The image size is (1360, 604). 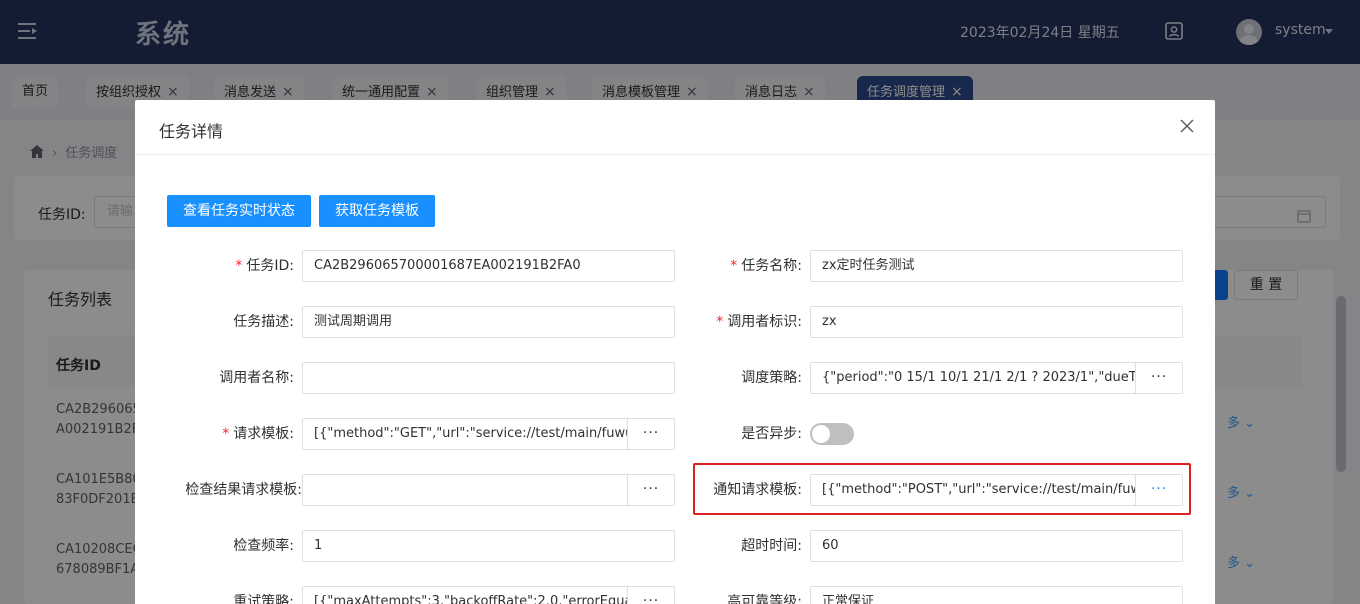 I want to click on view-status-button: 查看任务实时状态, so click(x=239, y=211).